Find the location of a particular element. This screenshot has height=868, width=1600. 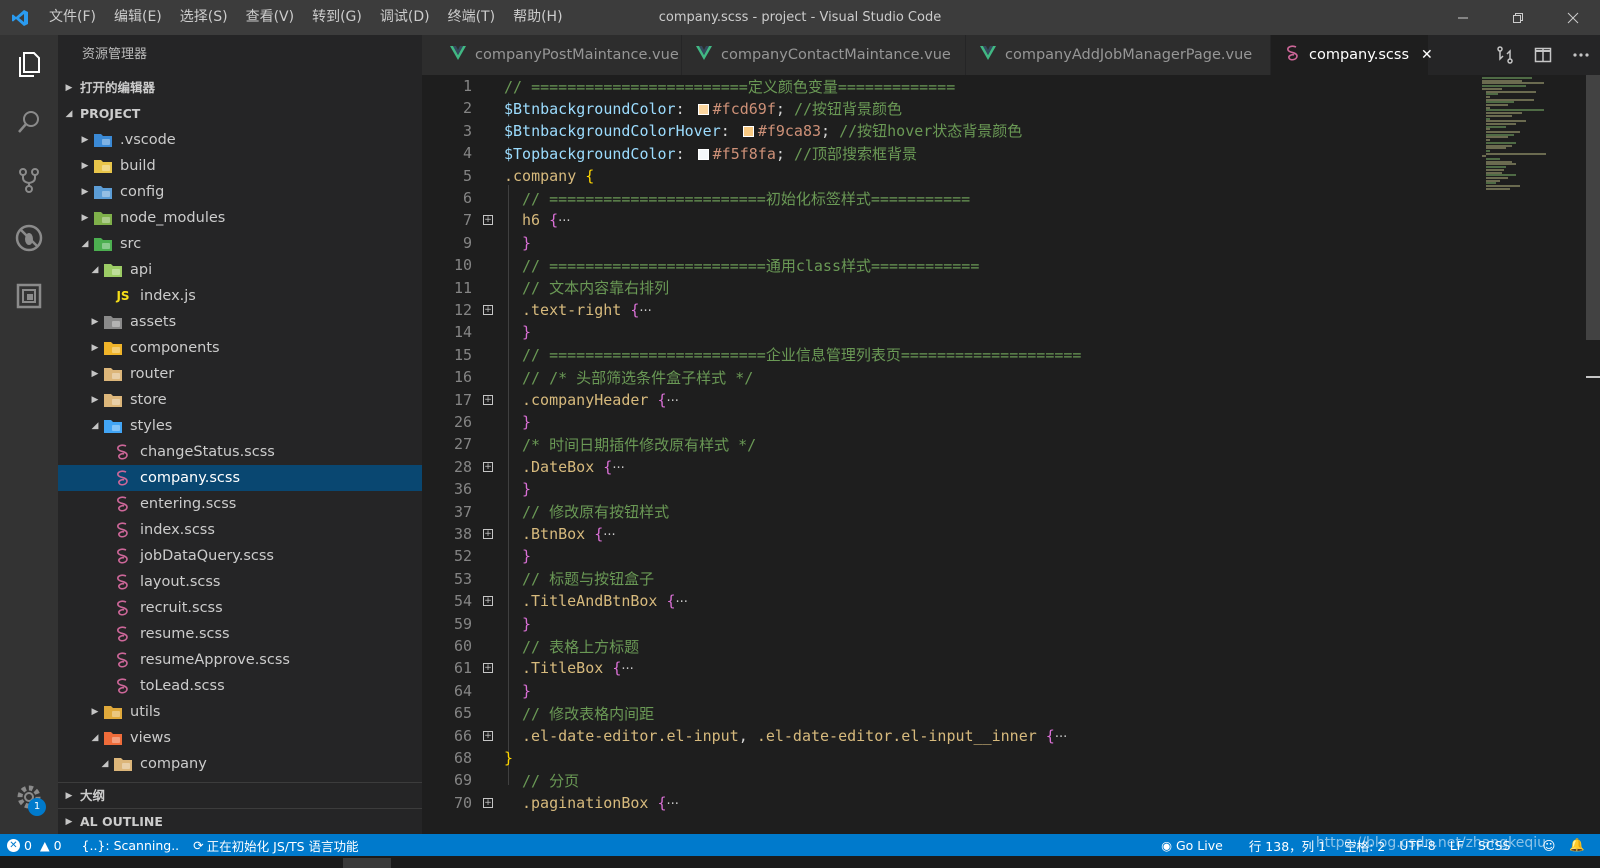

code-line: 11 // 文本内容靠右排列 is located at coordinates (982, 288).